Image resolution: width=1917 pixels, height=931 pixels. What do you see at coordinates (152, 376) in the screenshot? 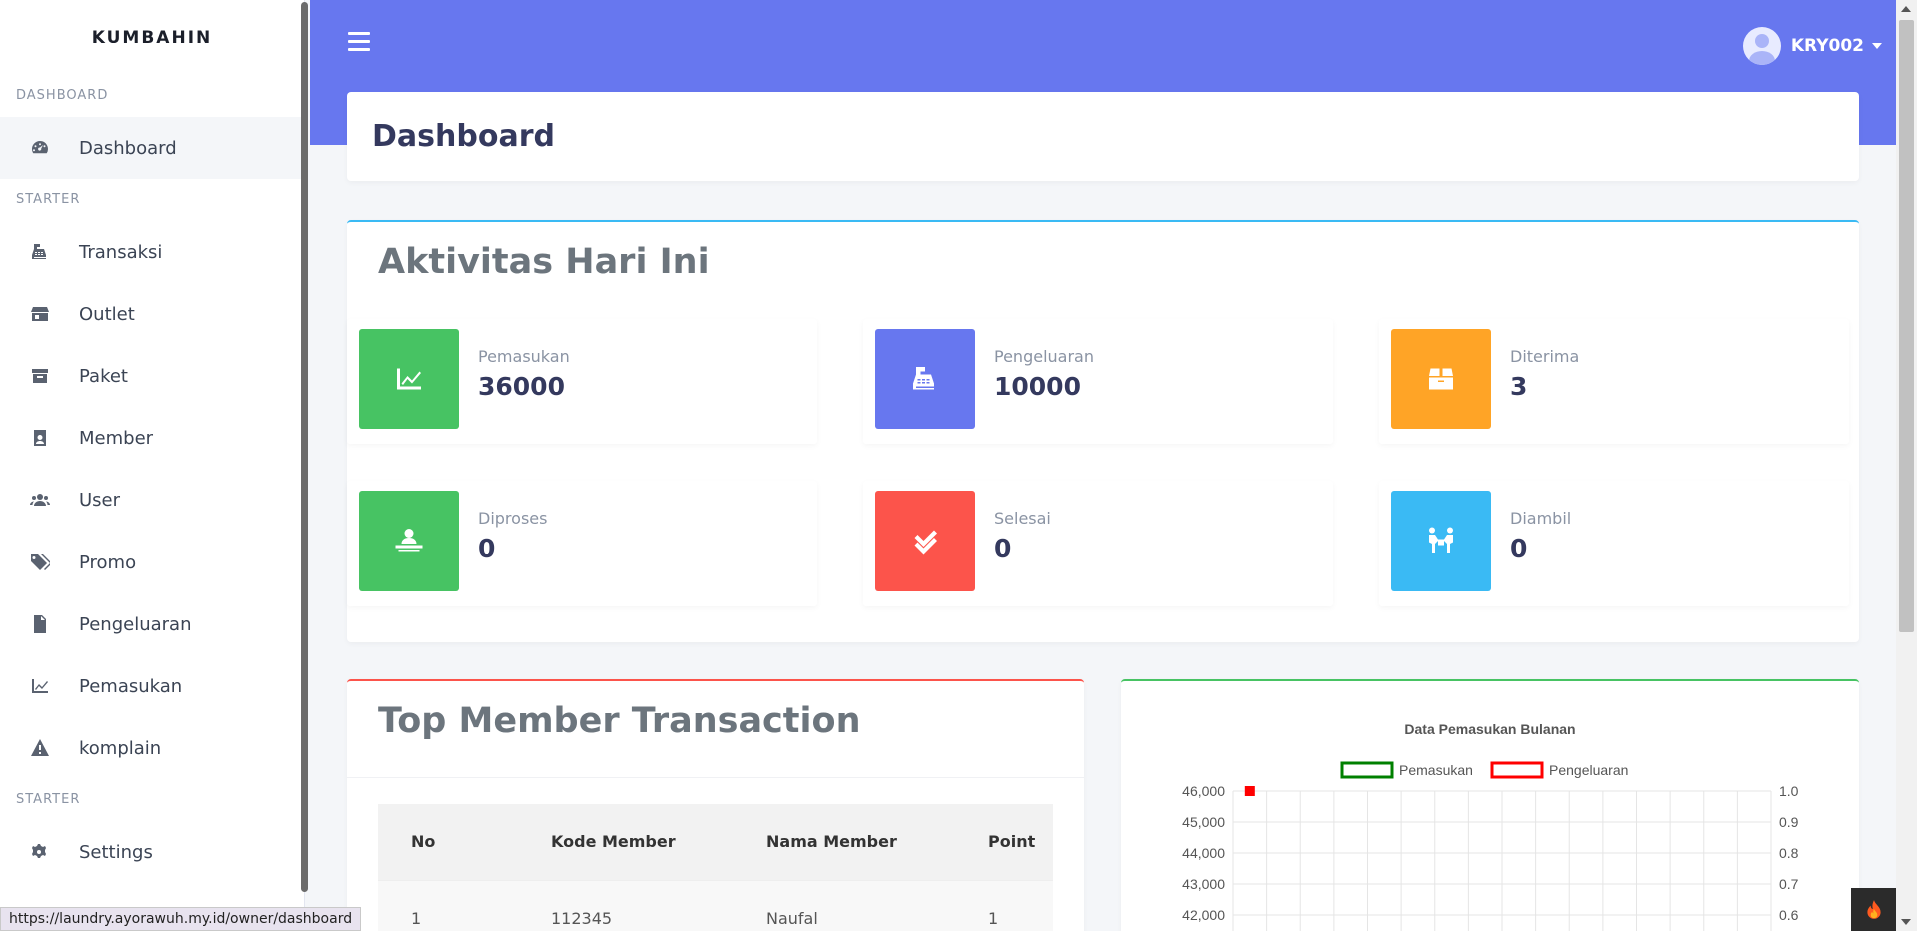
I see `sidebar-item-paket: Paket` at bounding box center [152, 376].